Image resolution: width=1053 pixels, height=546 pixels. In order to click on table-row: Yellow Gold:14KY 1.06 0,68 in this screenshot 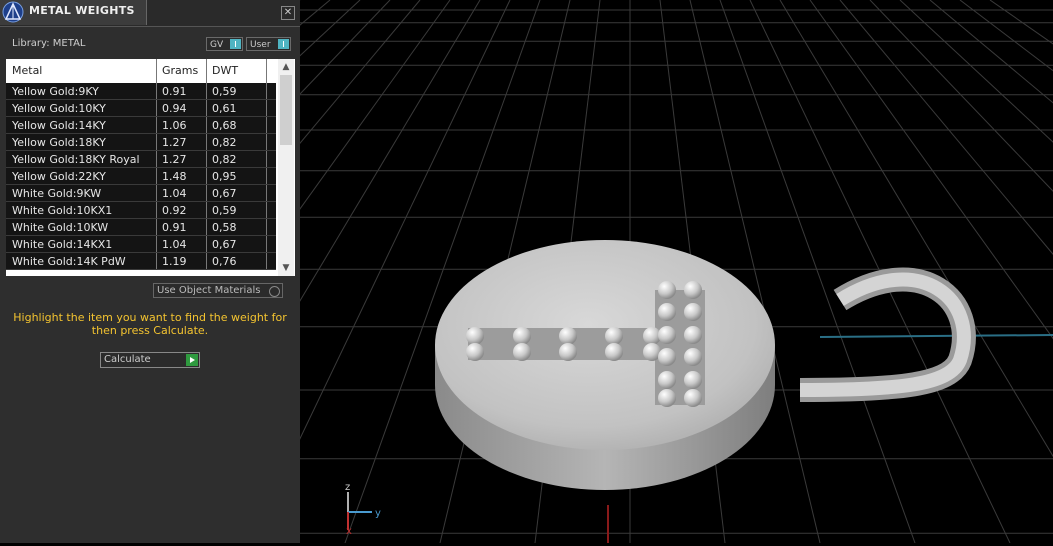, I will do `click(141, 125)`.